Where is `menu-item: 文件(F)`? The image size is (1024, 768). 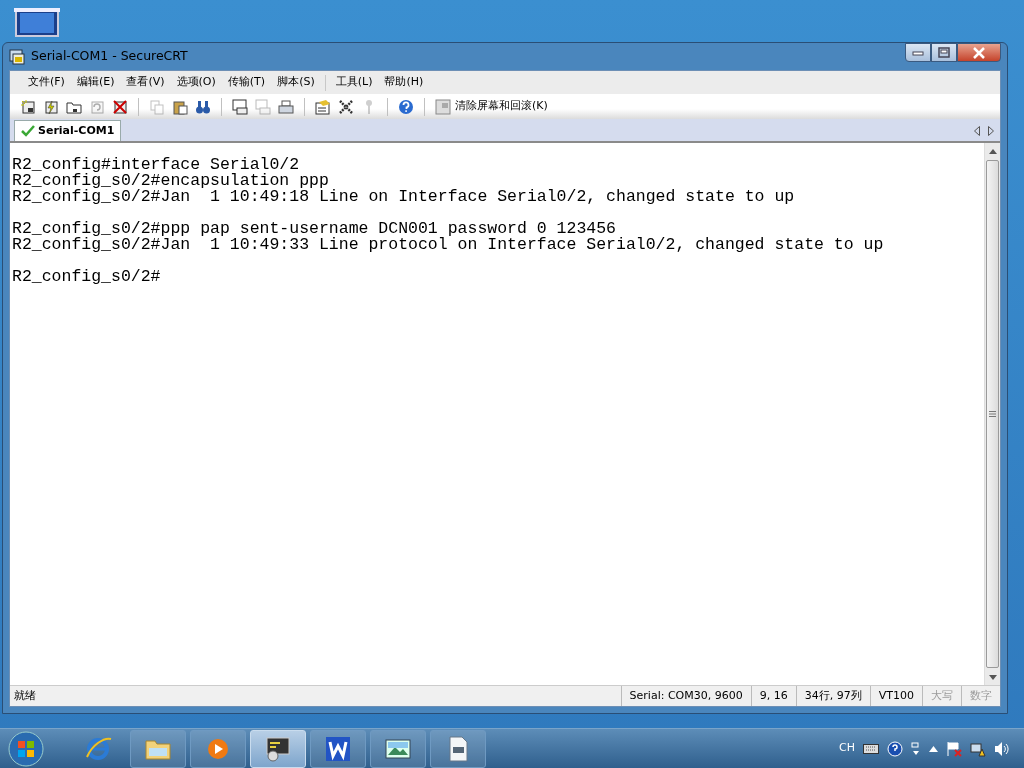 menu-item: 文件(F) is located at coordinates (46, 82).